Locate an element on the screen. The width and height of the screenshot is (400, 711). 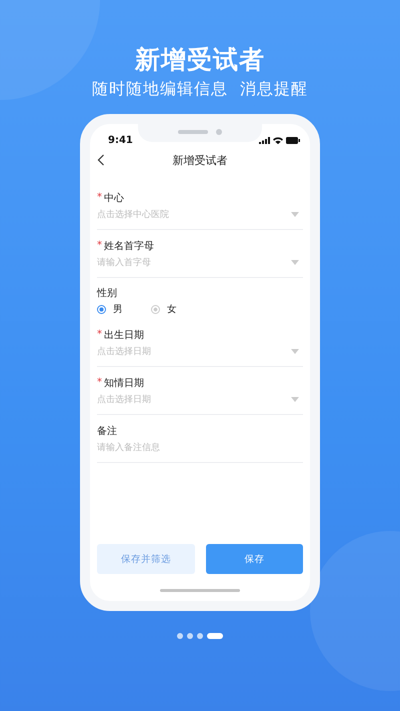
field-label: 性别 is located at coordinates (107, 293).